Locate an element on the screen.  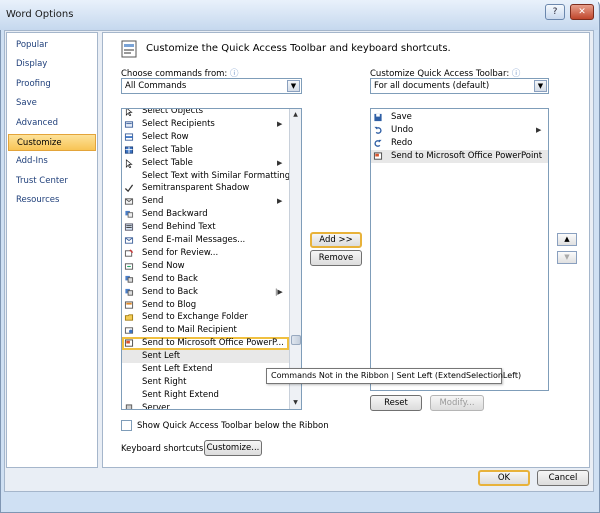
nav-item-display: Display is located at coordinates (52, 64).